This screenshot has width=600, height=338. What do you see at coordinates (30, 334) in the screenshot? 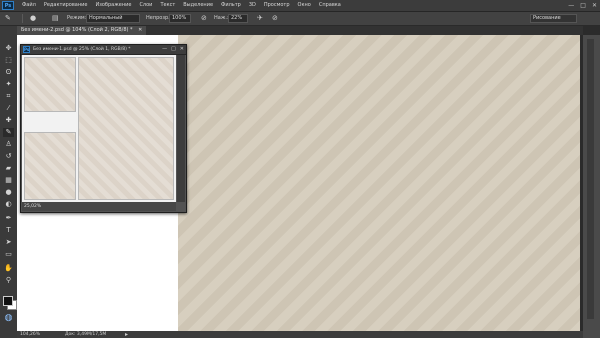
I see `status-zoom: 104,26%` at bounding box center [30, 334].